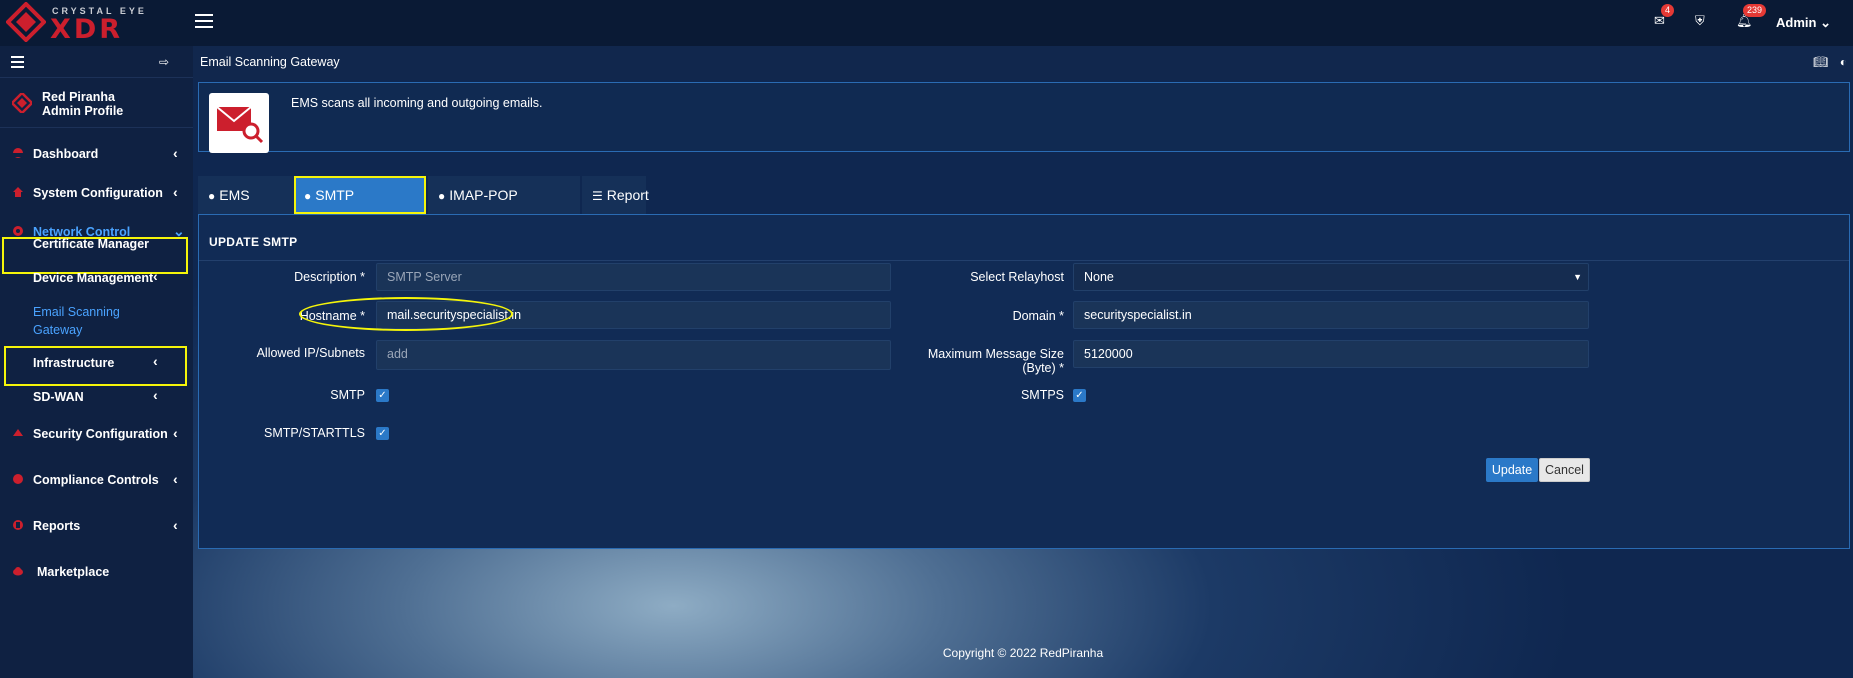 The height and width of the screenshot is (678, 1853). I want to click on cancel-button: Cancel, so click(1564, 470).